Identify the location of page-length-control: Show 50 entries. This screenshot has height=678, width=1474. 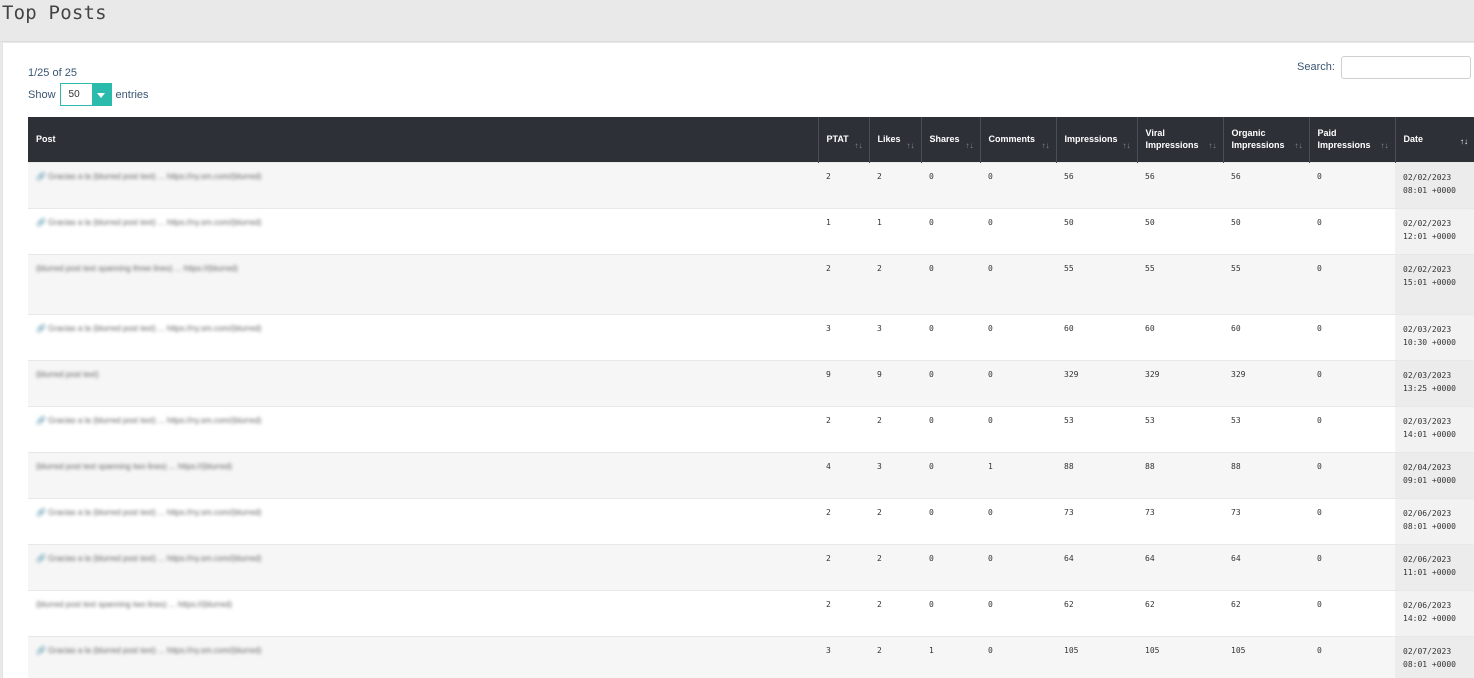
(88, 94).